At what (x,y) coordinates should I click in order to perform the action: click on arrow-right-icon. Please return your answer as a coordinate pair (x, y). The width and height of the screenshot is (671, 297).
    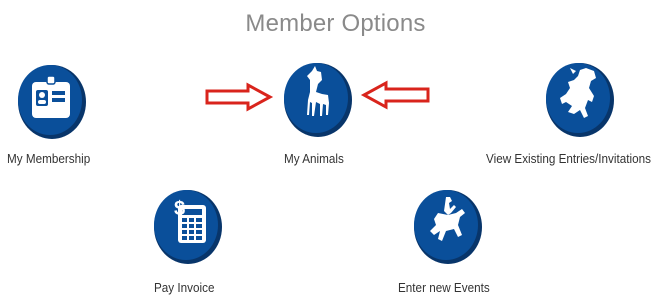
    Looking at the image, I should click on (239, 97).